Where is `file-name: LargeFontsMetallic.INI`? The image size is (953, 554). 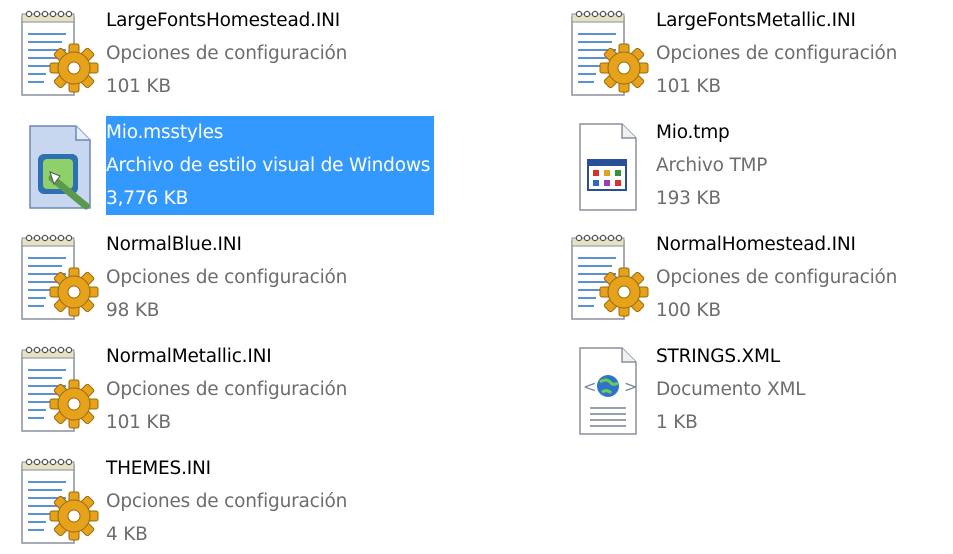
file-name: LargeFontsMetallic.INI is located at coordinates (756, 20).